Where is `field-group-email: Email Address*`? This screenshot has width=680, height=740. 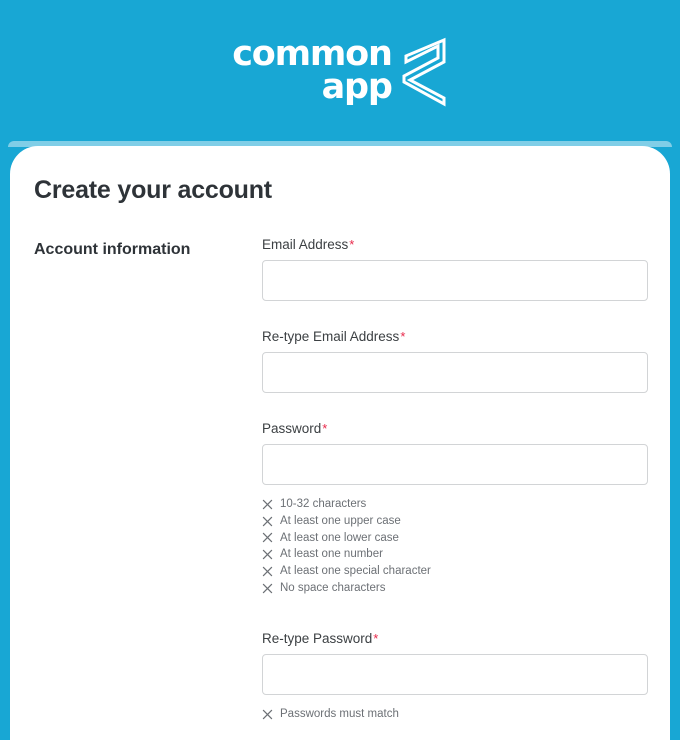 field-group-email: Email Address* is located at coordinates (455, 269).